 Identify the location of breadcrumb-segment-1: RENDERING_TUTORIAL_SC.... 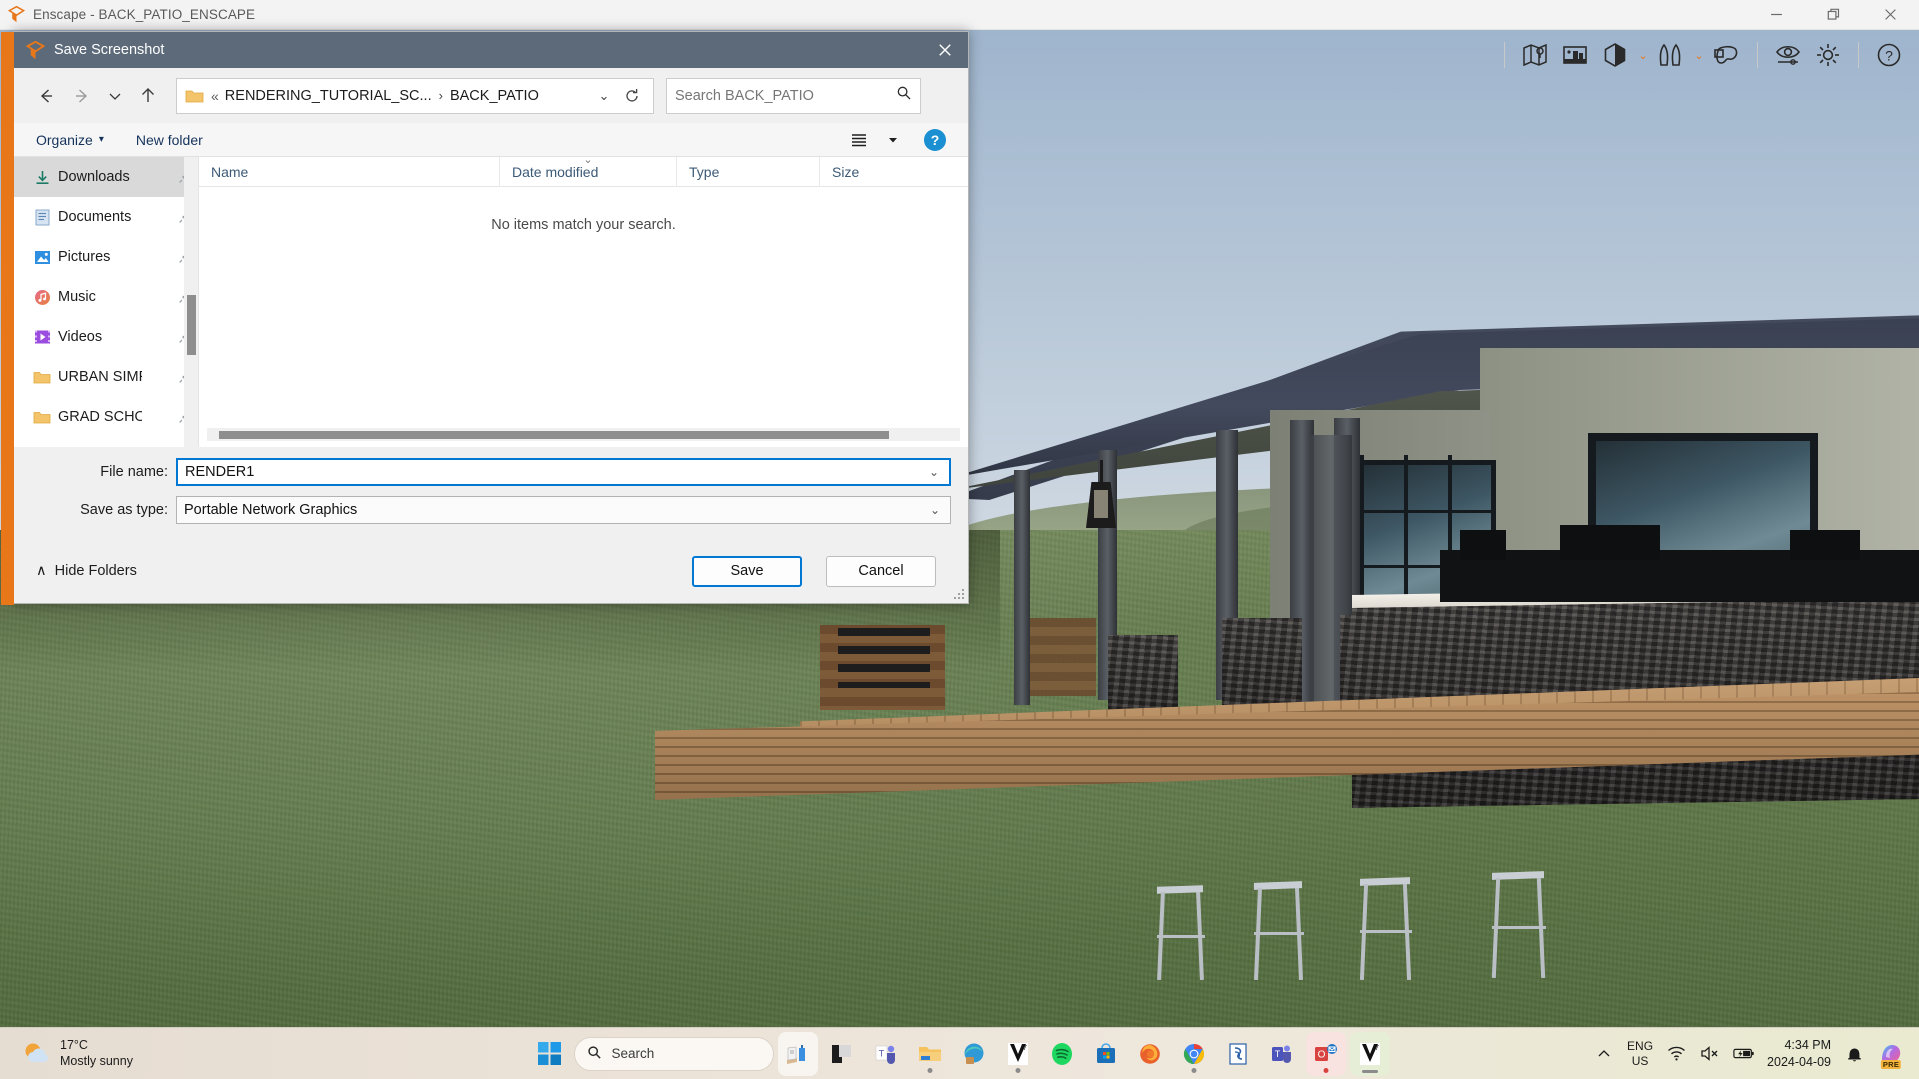
(328, 96).